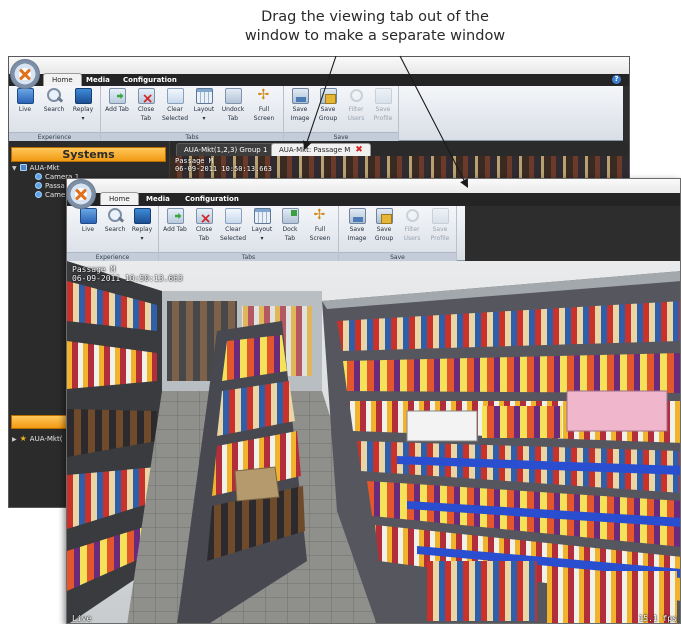 Image resolution: width=681 pixels, height=624 pixels. What do you see at coordinates (290, 216) in the screenshot?
I see `dock-icon` at bounding box center [290, 216].